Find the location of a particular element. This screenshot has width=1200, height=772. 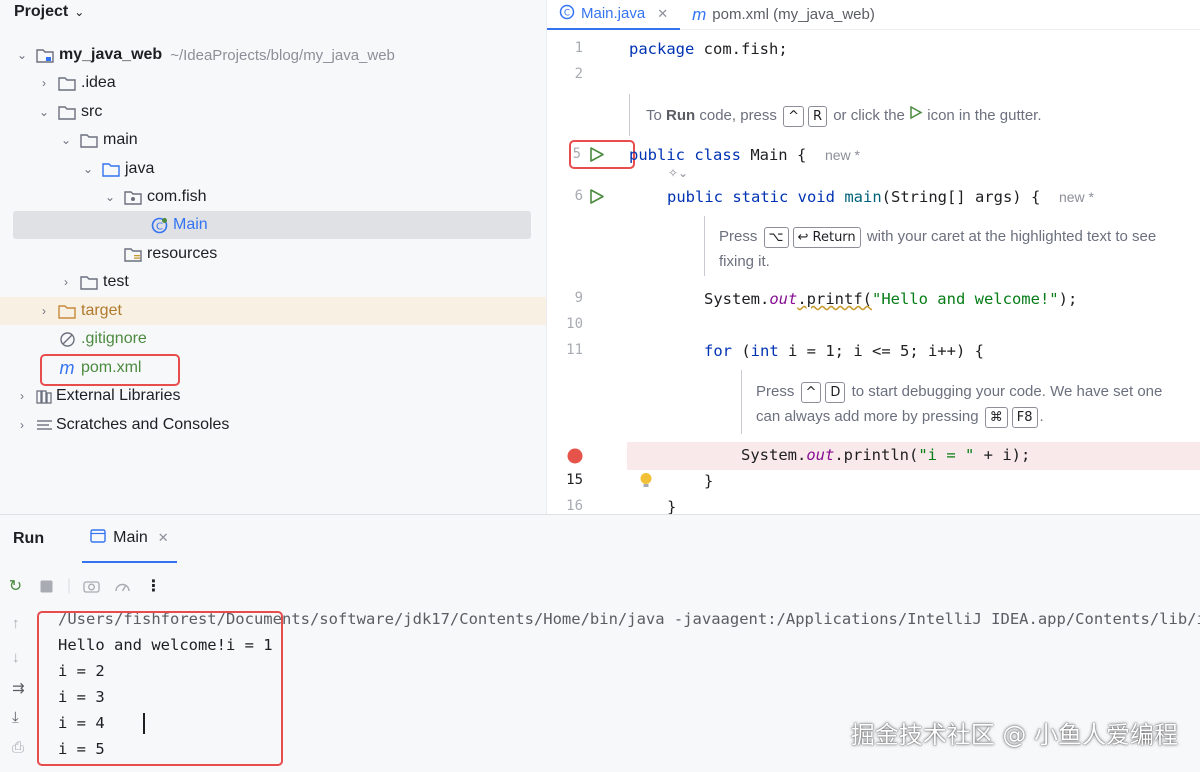

tree-item-target: › target is located at coordinates (273, 311).